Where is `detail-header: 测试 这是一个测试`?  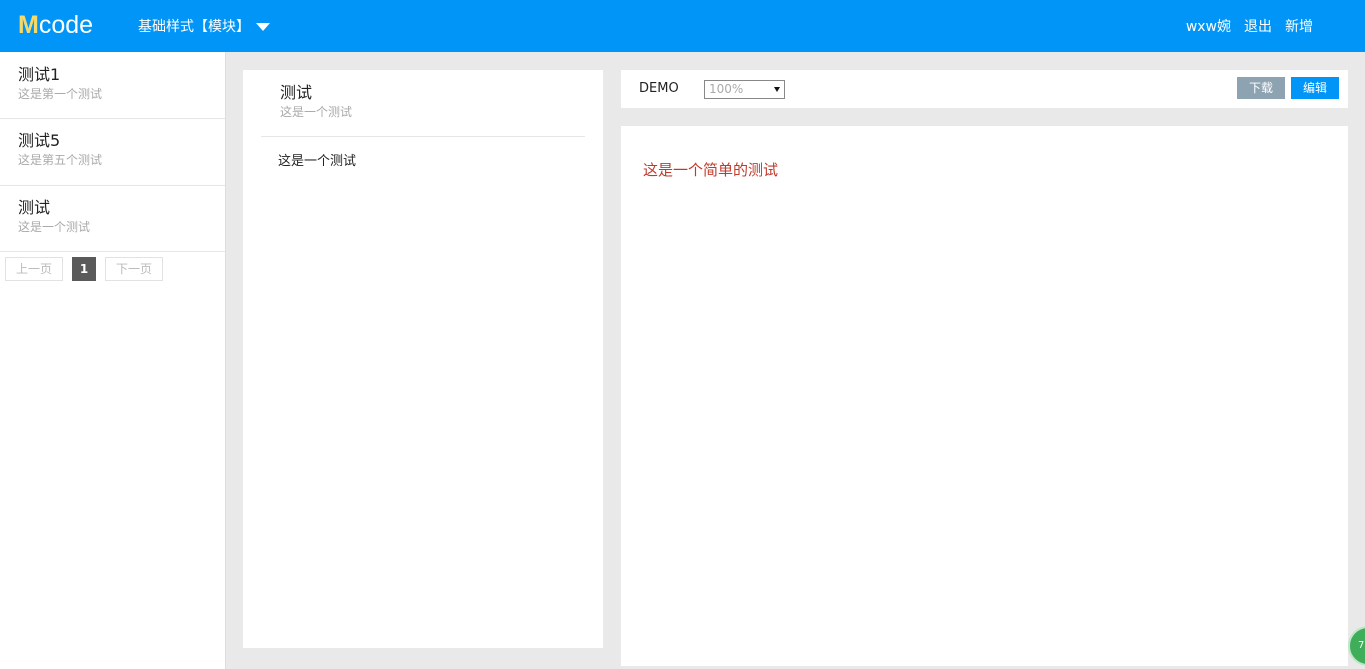 detail-header: 测试 这是一个测试 is located at coordinates (423, 103).